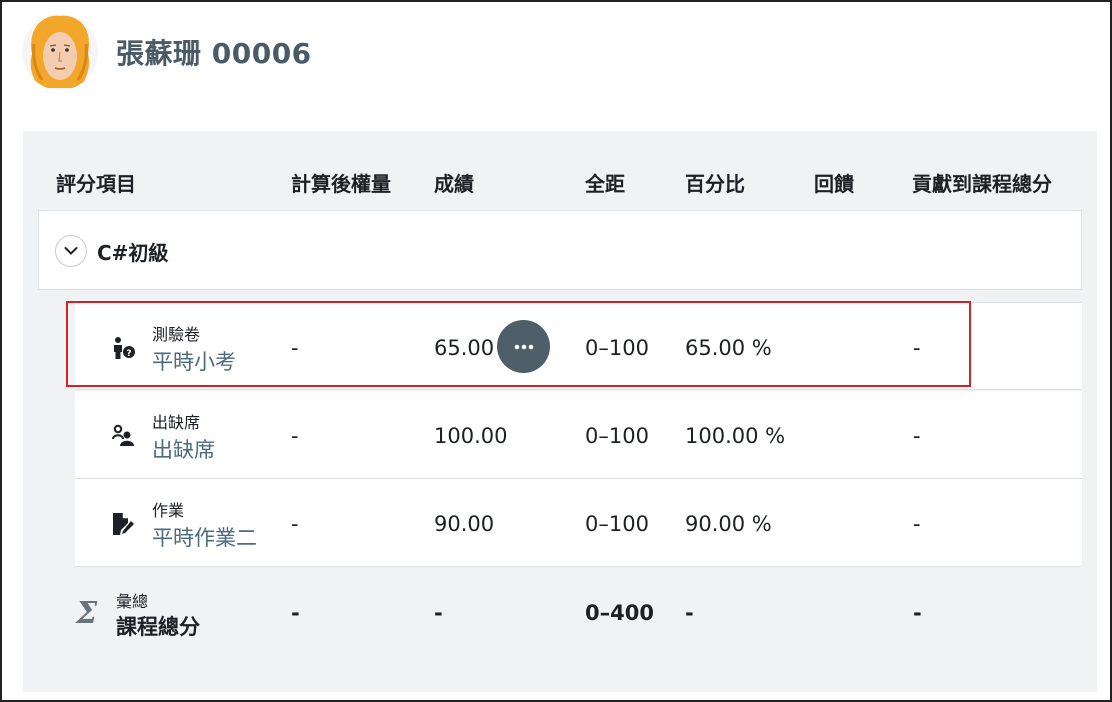 The image size is (1112, 702). I want to click on actions-menu-button, so click(523, 346).